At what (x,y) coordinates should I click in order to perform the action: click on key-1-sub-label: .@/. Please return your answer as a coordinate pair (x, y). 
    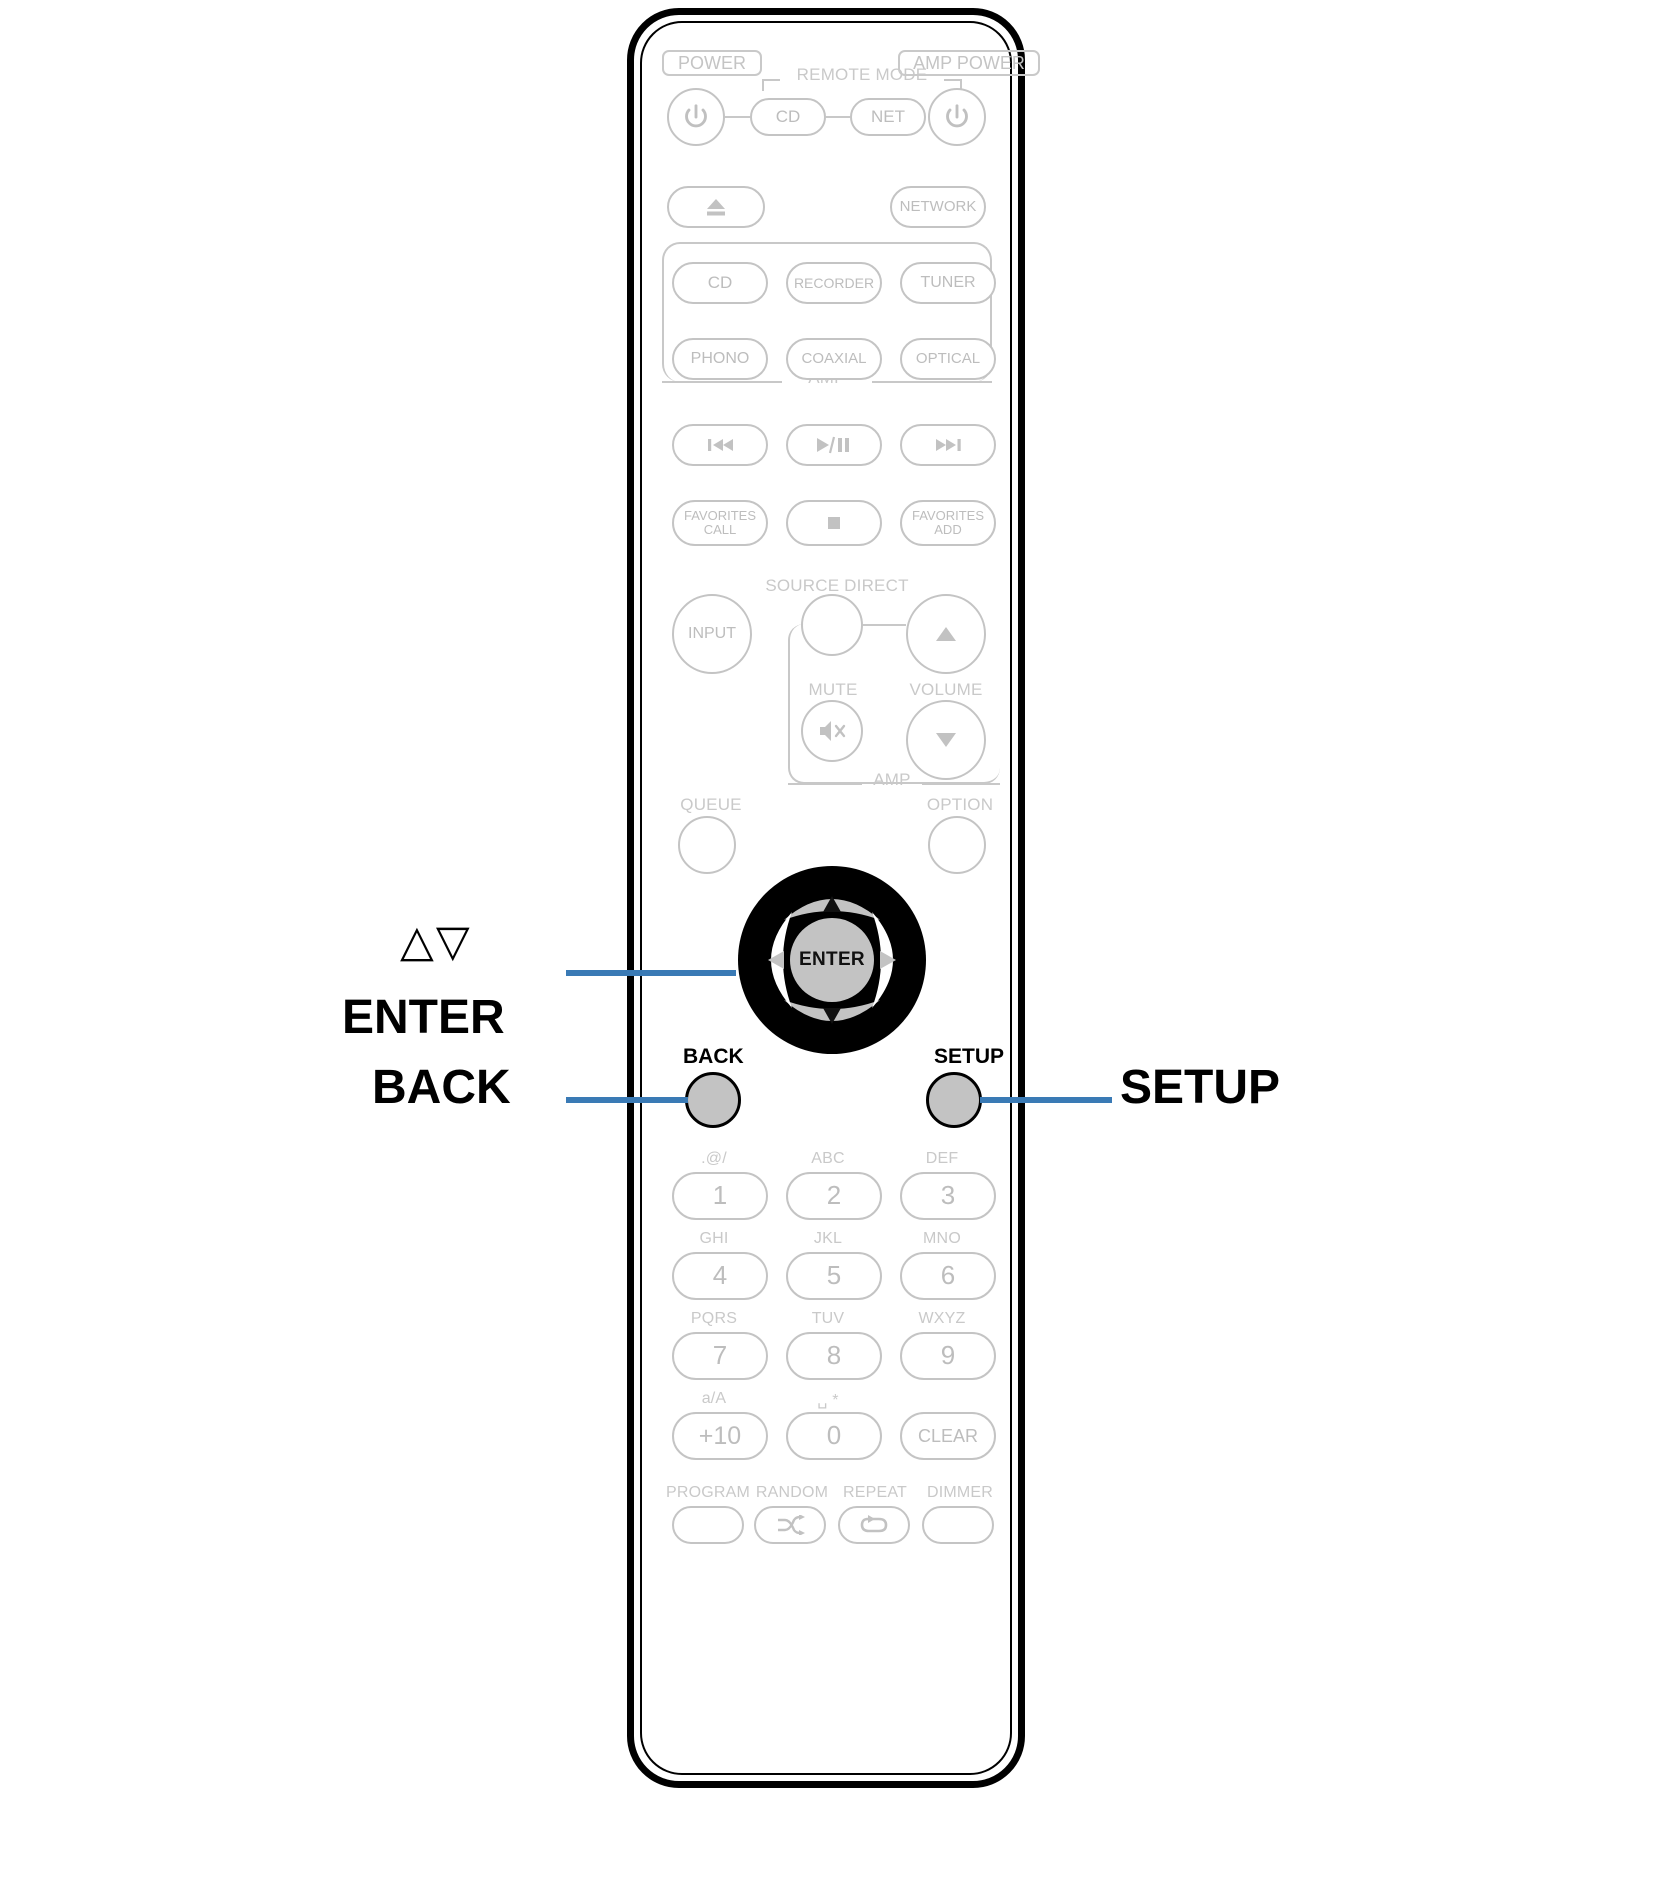
    Looking at the image, I should click on (714, 1158).